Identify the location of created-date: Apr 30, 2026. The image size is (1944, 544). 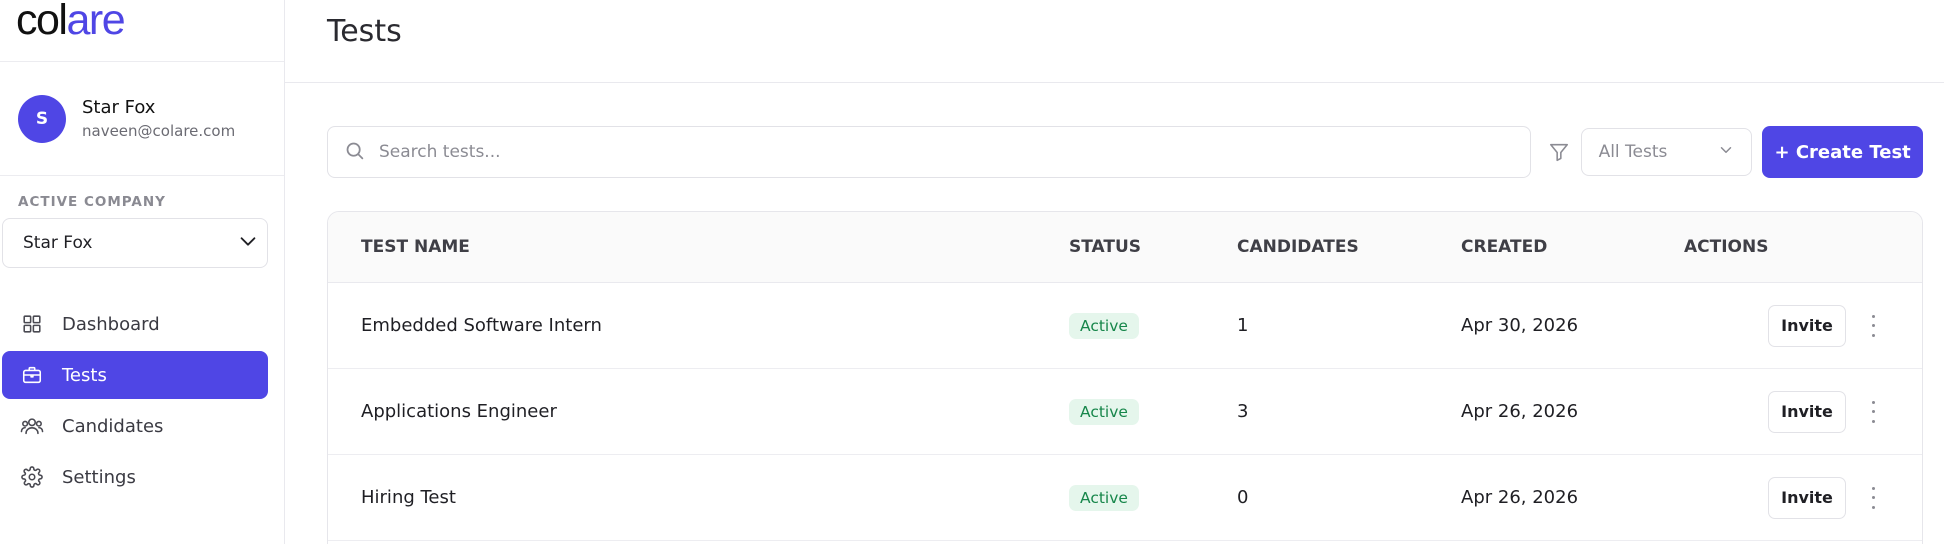
(1520, 325).